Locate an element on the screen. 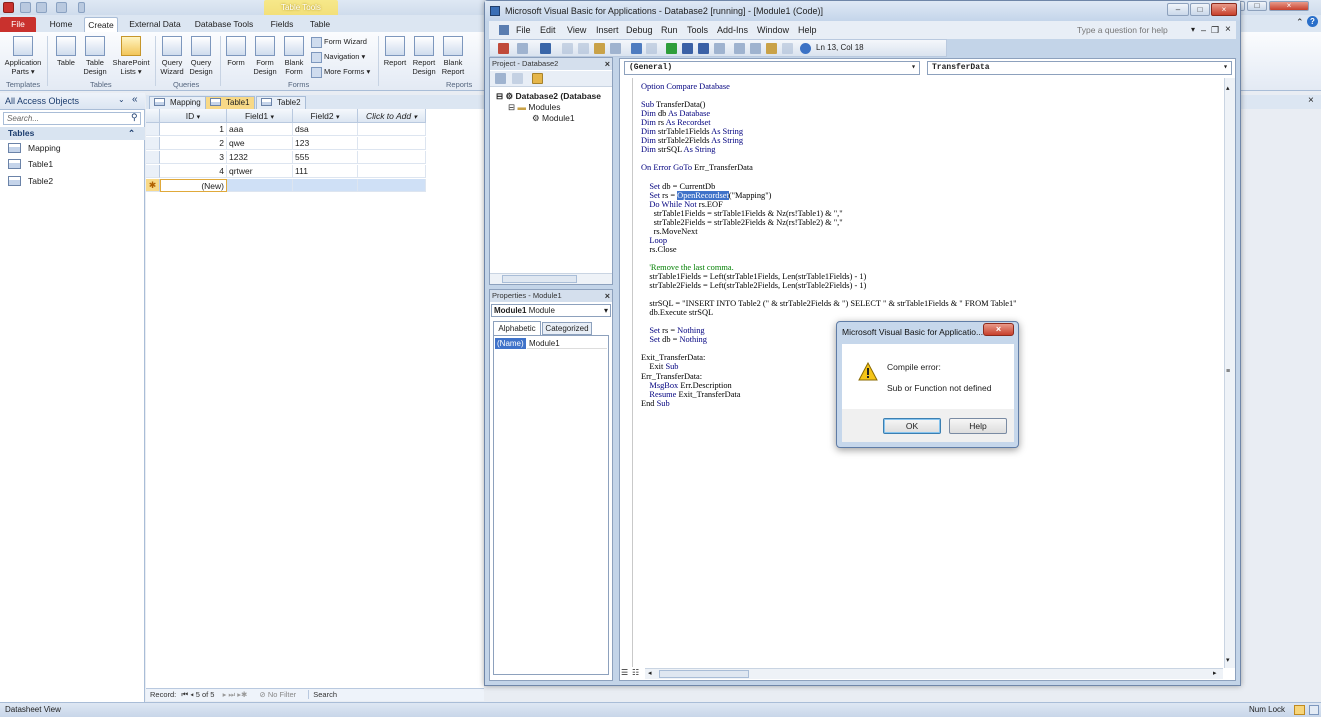 This screenshot has width=1321, height=717. cell-id: 1 is located at coordinates (193, 129).